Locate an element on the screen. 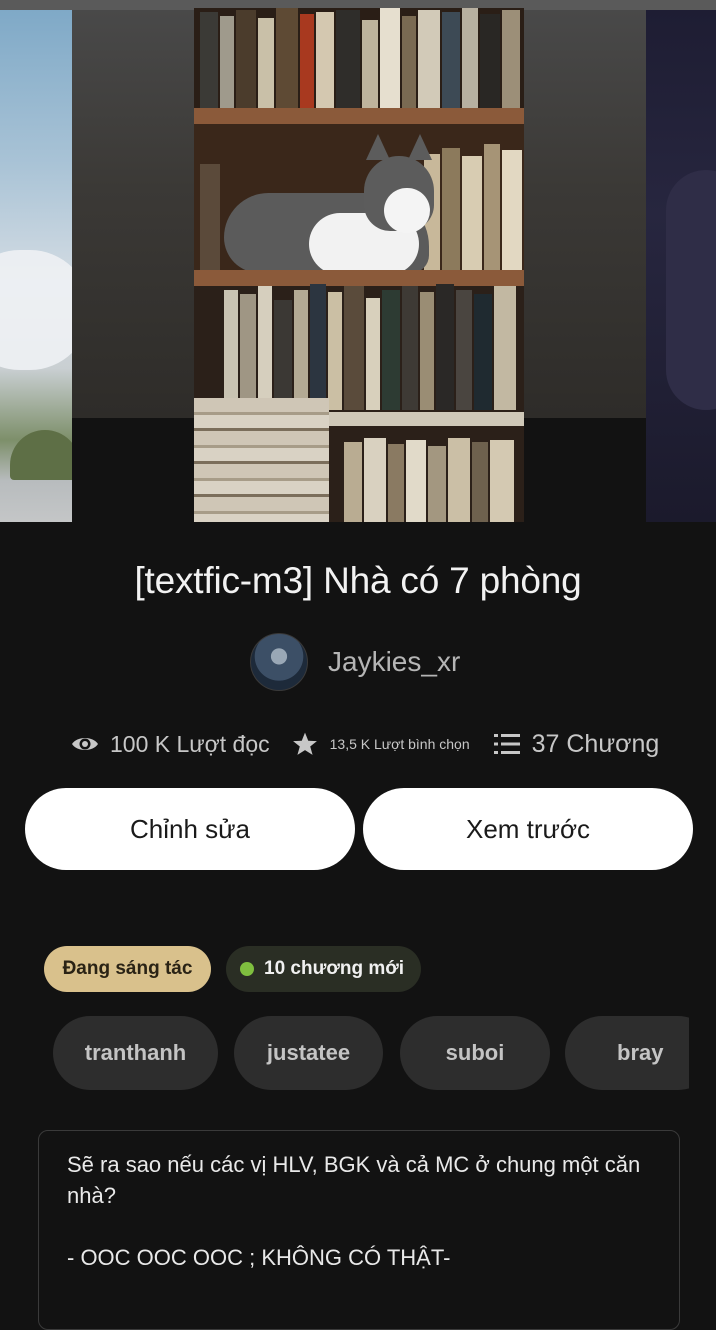 The width and height of the screenshot is (716, 1330). author-name: Jaykies_xr is located at coordinates (394, 662).